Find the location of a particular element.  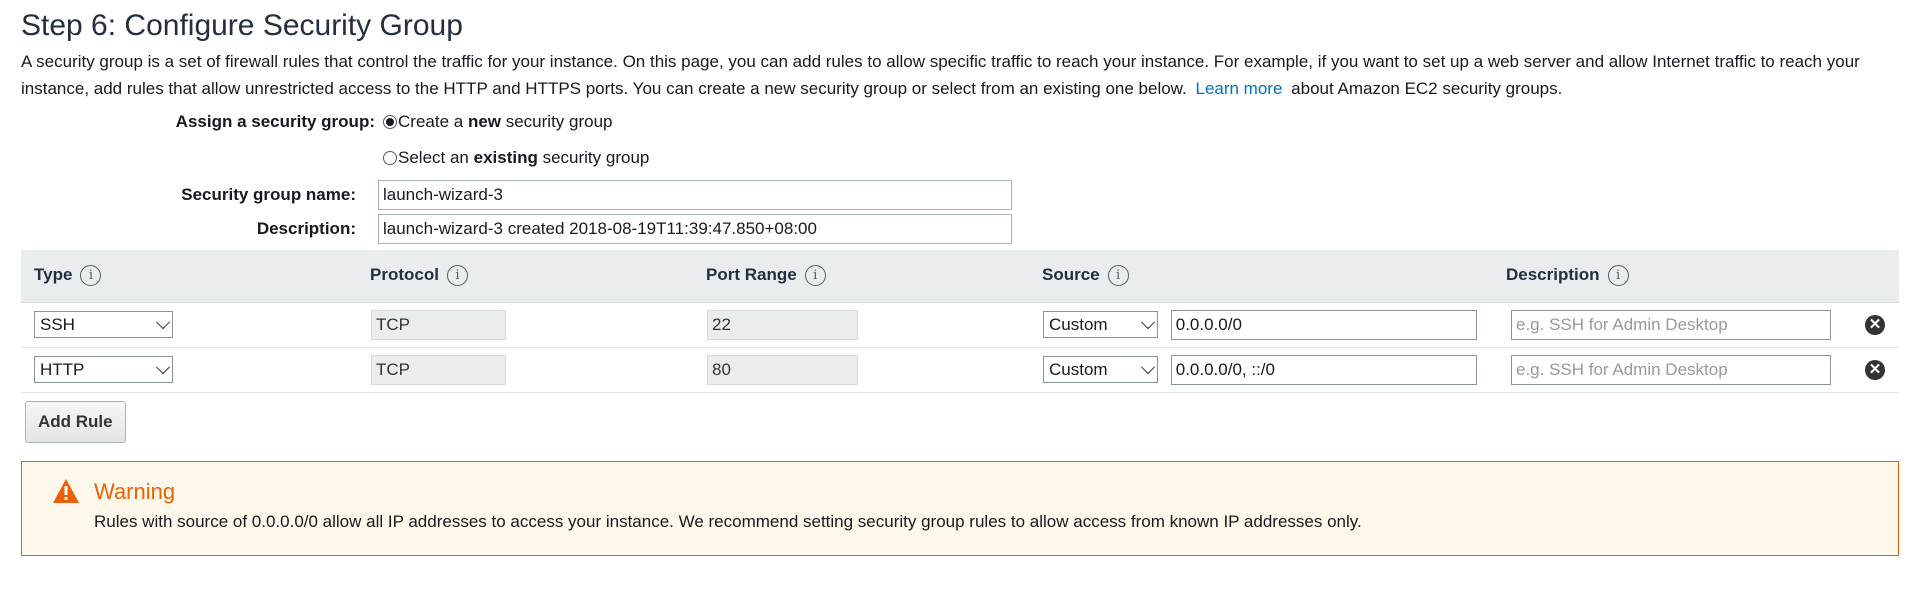

create-new-radio is located at coordinates (390, 122).